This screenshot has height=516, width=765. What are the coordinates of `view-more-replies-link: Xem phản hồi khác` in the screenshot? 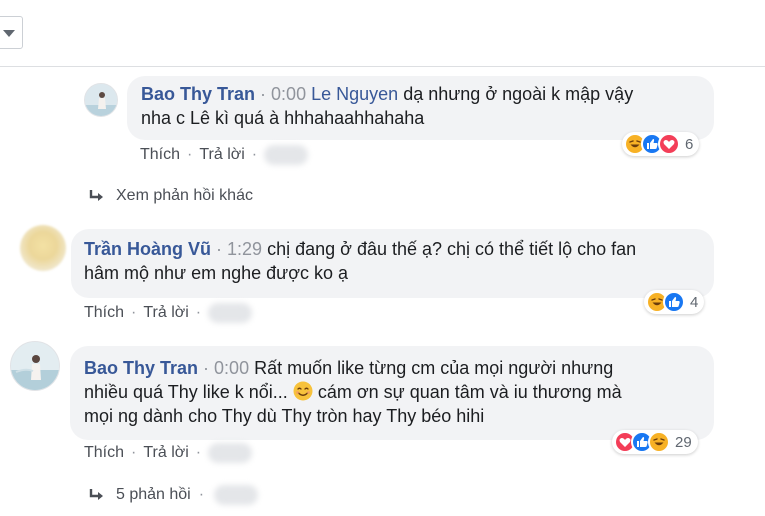 It's located at (170, 196).